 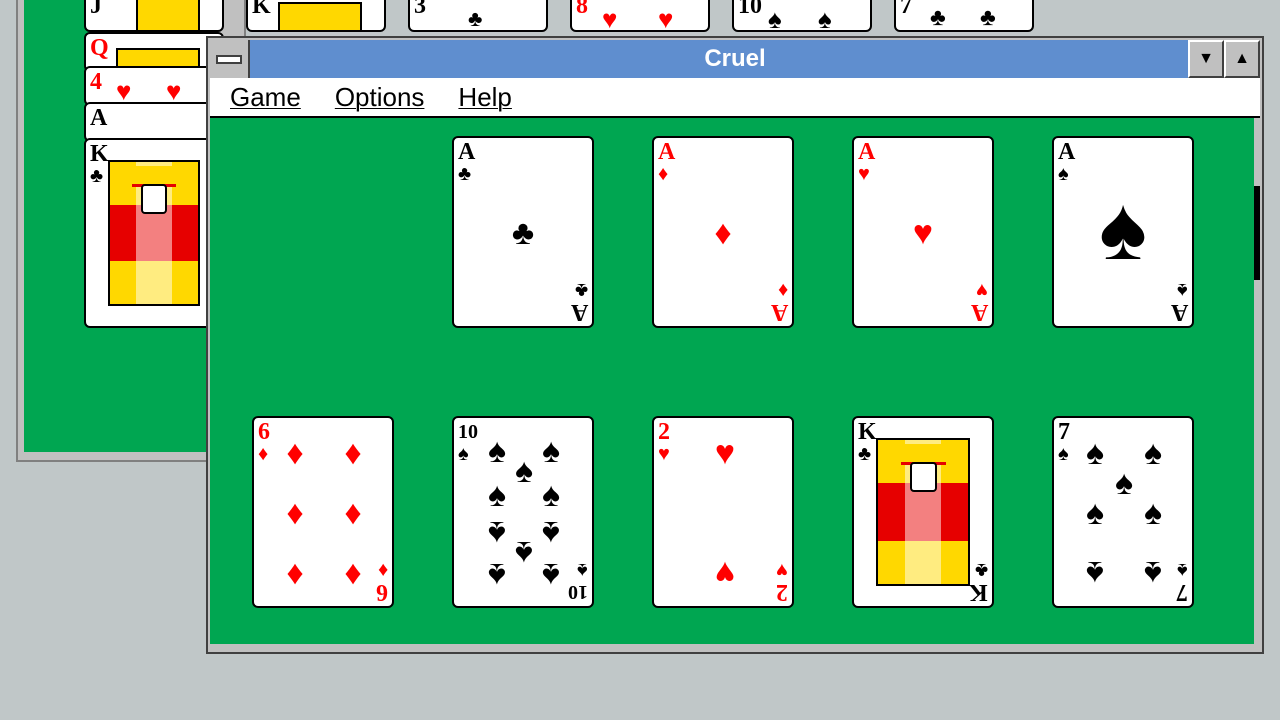 What do you see at coordinates (484, 97) in the screenshot?
I see `menu-help: Help` at bounding box center [484, 97].